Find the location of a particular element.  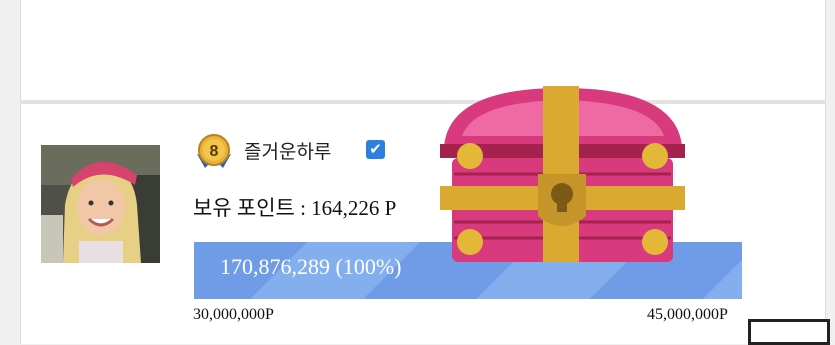

avatar-photo is located at coordinates (100, 204).